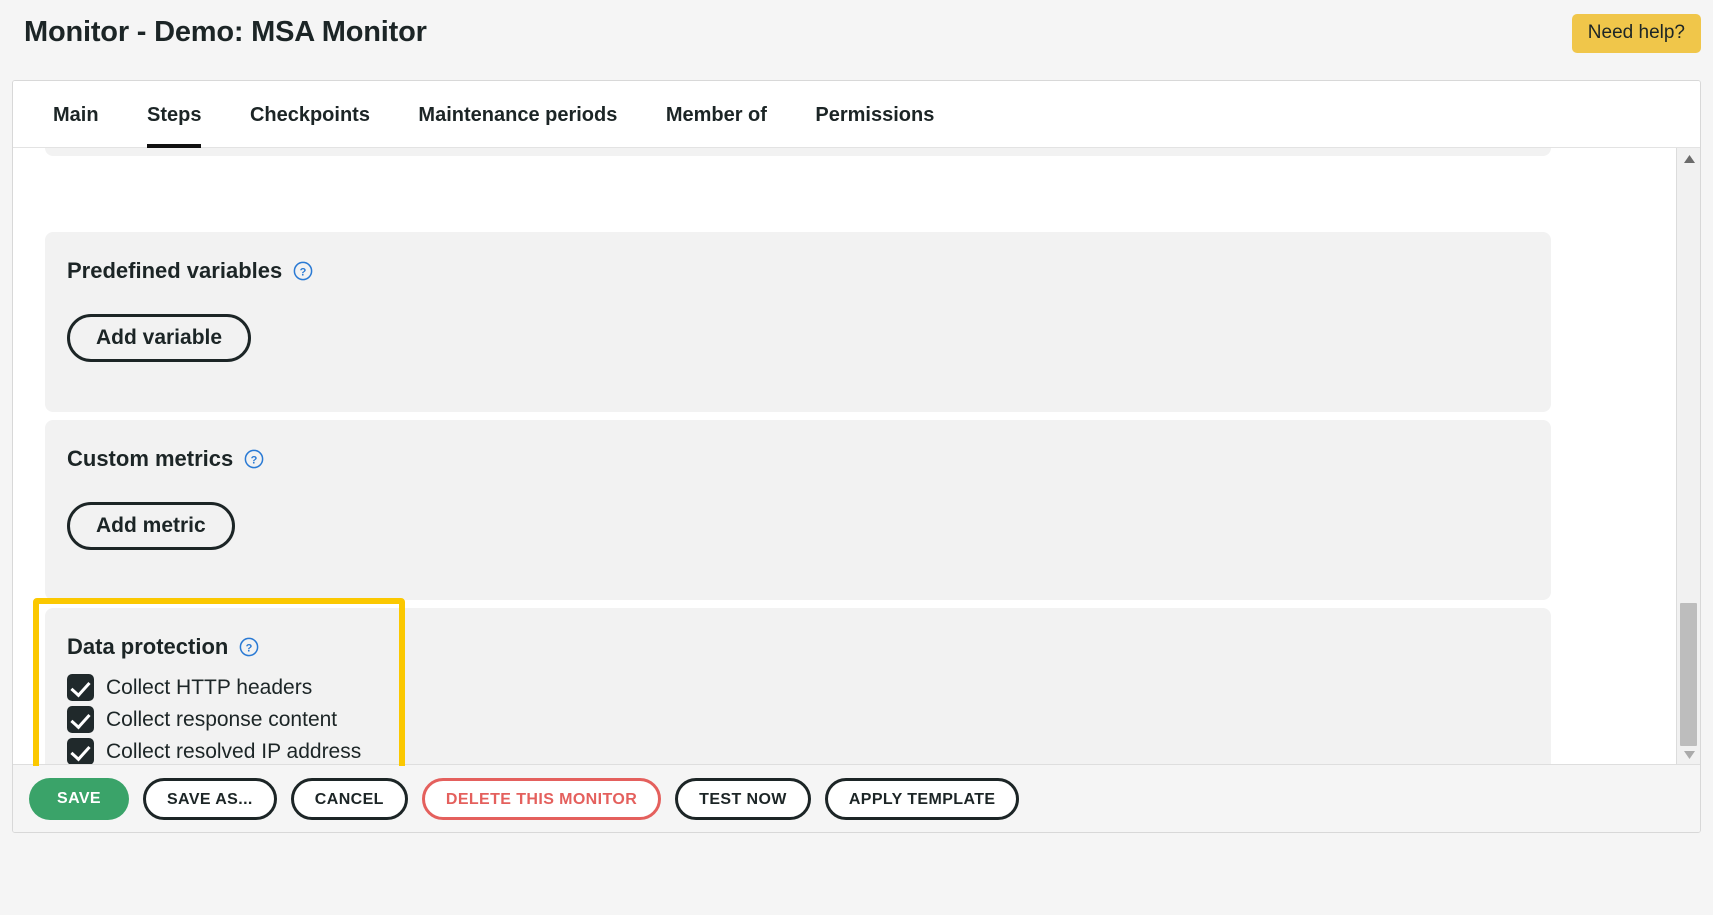  I want to click on previous-section-partial, so click(798, 152).